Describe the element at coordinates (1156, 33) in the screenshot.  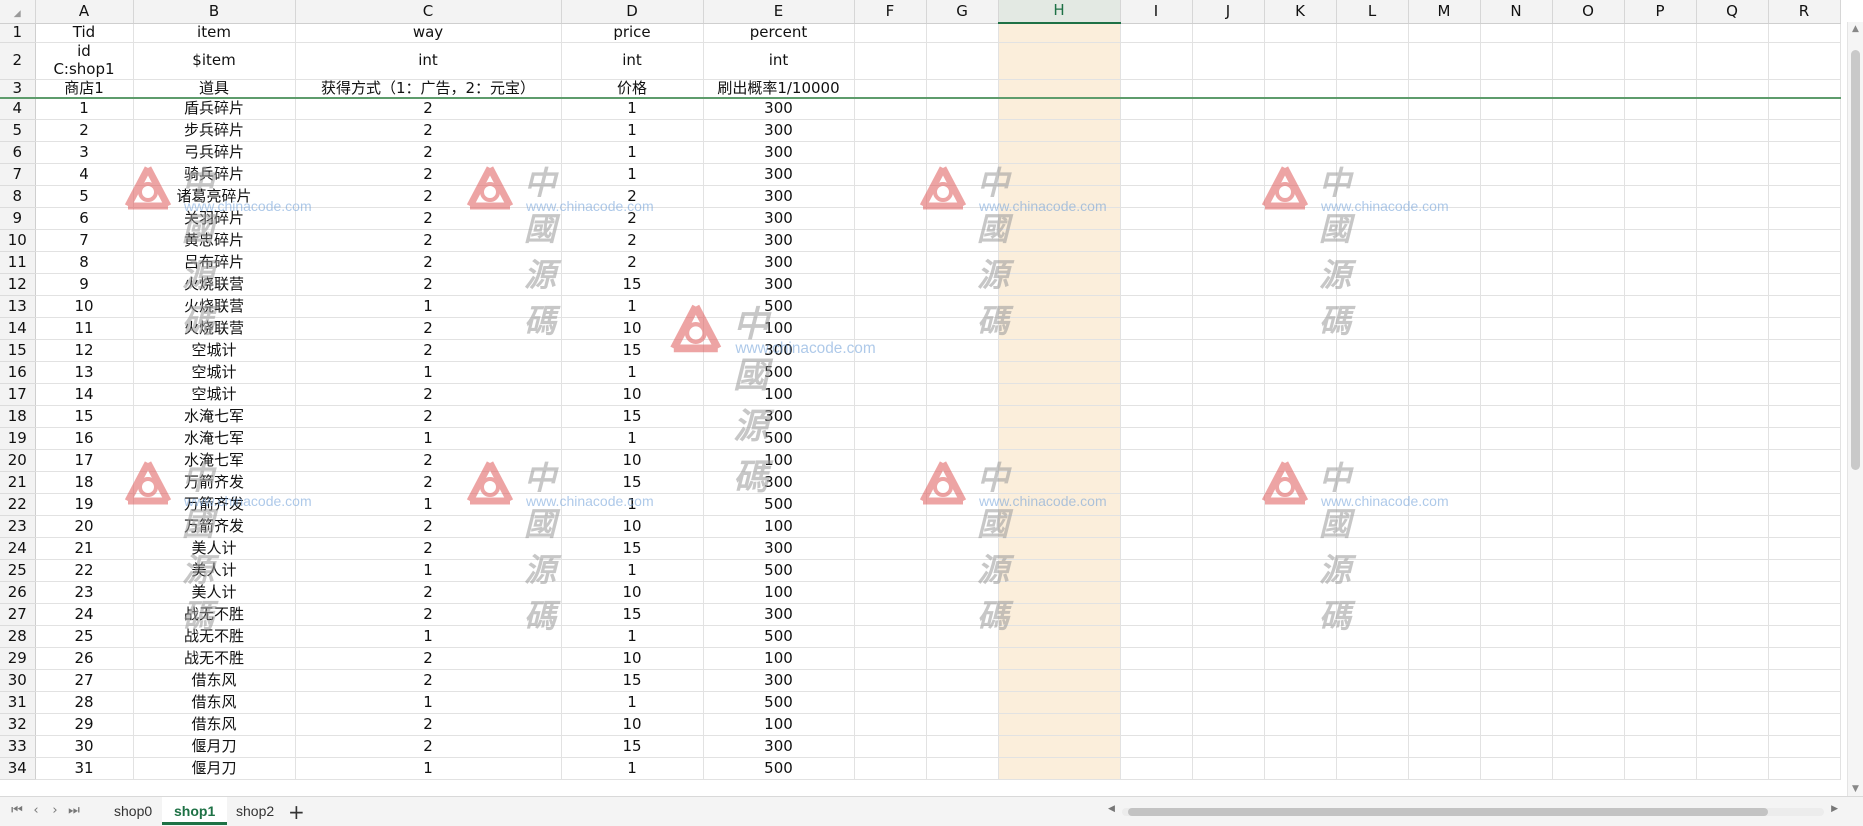
I see `cell-i1` at that location.